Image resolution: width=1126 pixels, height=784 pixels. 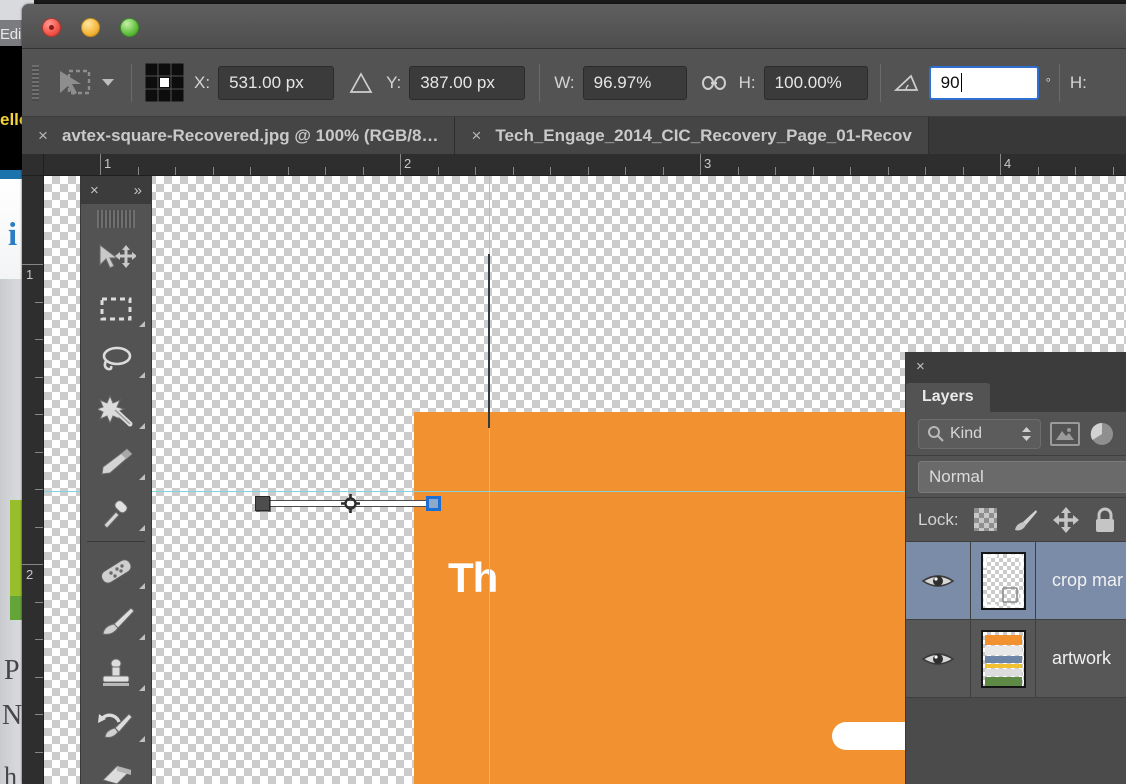 I want to click on skew-h-label: H:, so click(x=1078, y=82).